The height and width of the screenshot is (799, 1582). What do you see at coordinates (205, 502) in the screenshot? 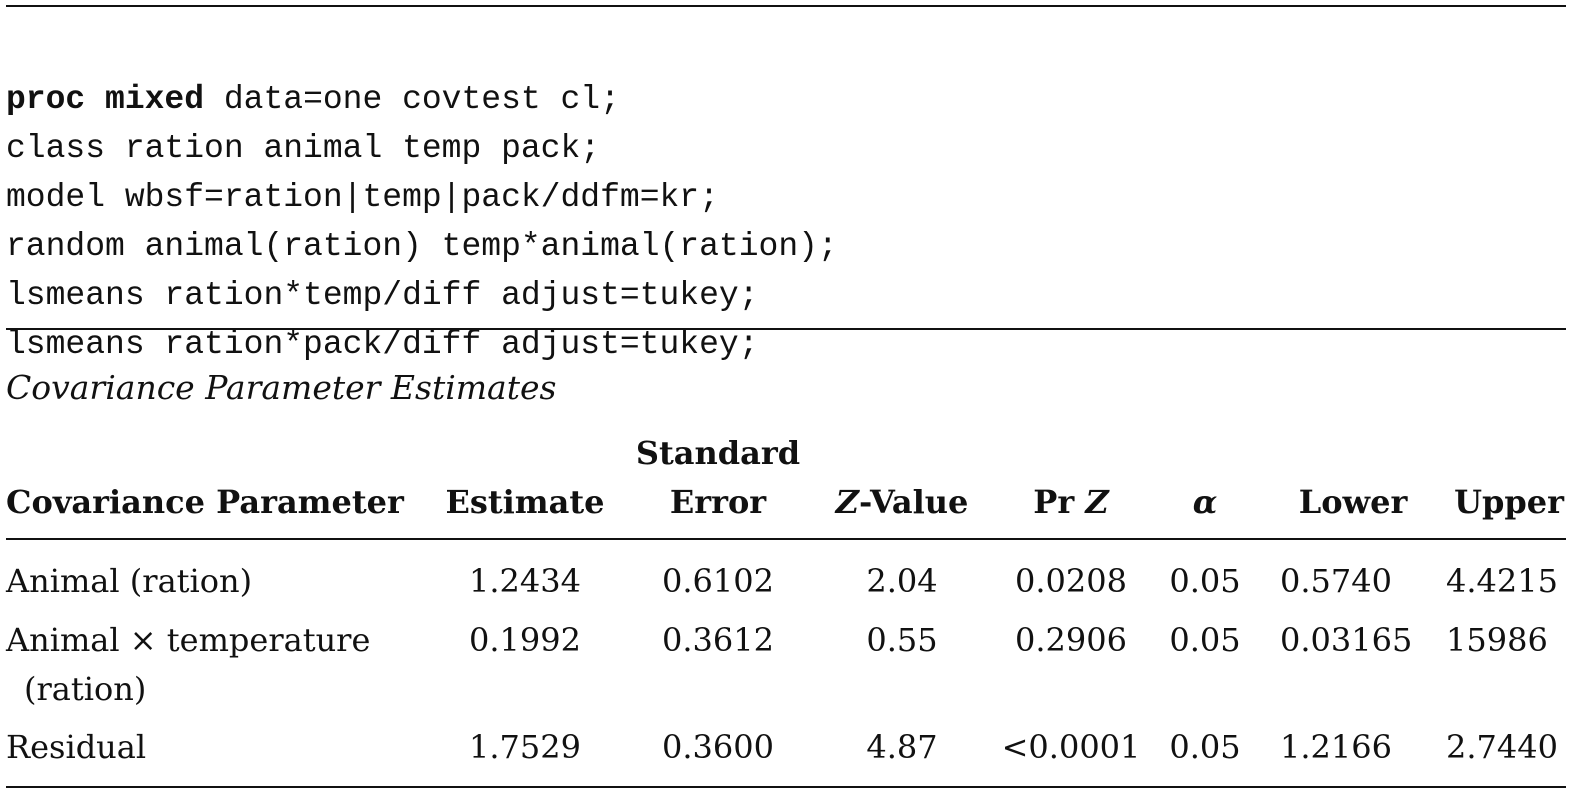
I see `header-parameter: Covariance Parameter` at bounding box center [205, 502].